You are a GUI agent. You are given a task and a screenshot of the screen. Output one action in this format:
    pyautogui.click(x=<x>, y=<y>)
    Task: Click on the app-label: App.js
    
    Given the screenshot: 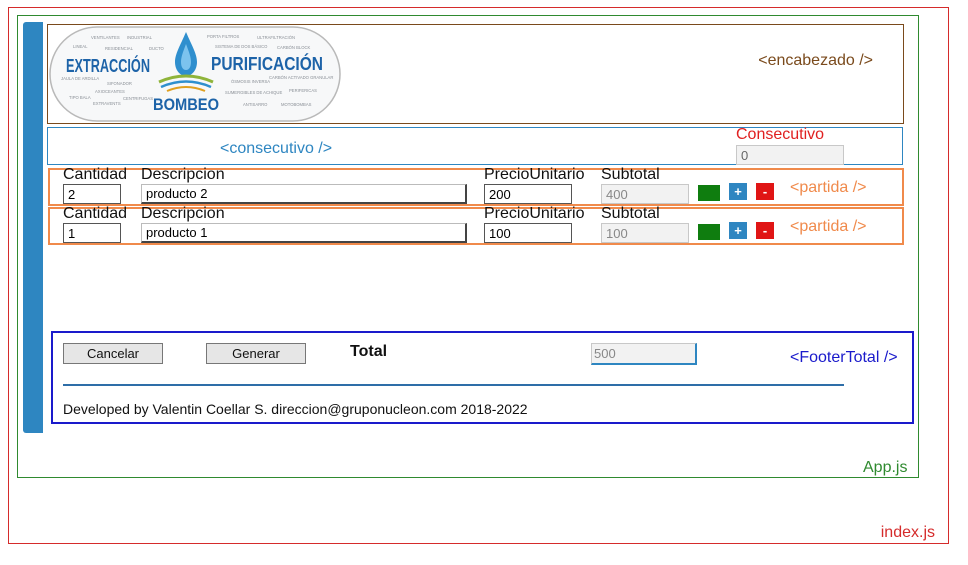 What is the action you would take?
    pyautogui.click(x=885, y=467)
    